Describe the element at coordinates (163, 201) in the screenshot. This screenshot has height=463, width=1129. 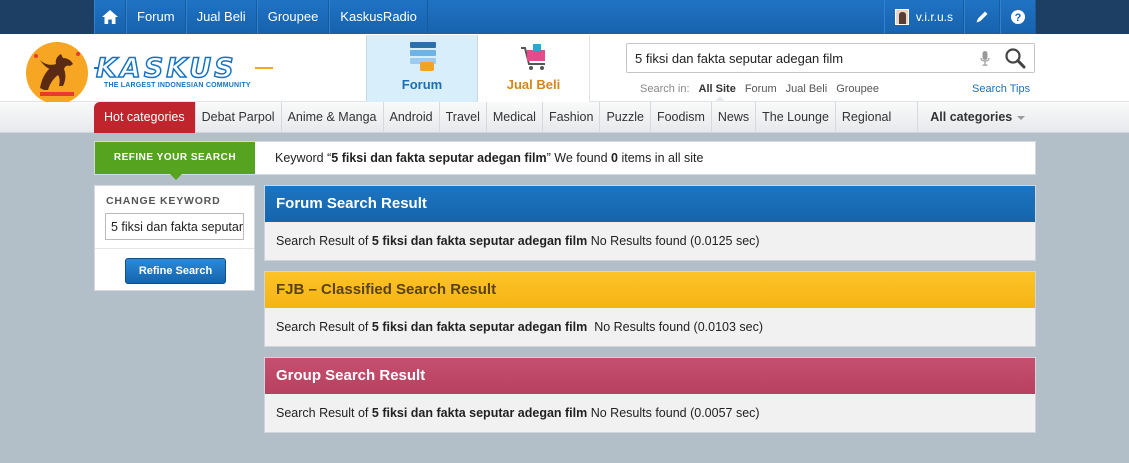
I see `change-keyword-title: CHANGE KEYWORD` at that location.